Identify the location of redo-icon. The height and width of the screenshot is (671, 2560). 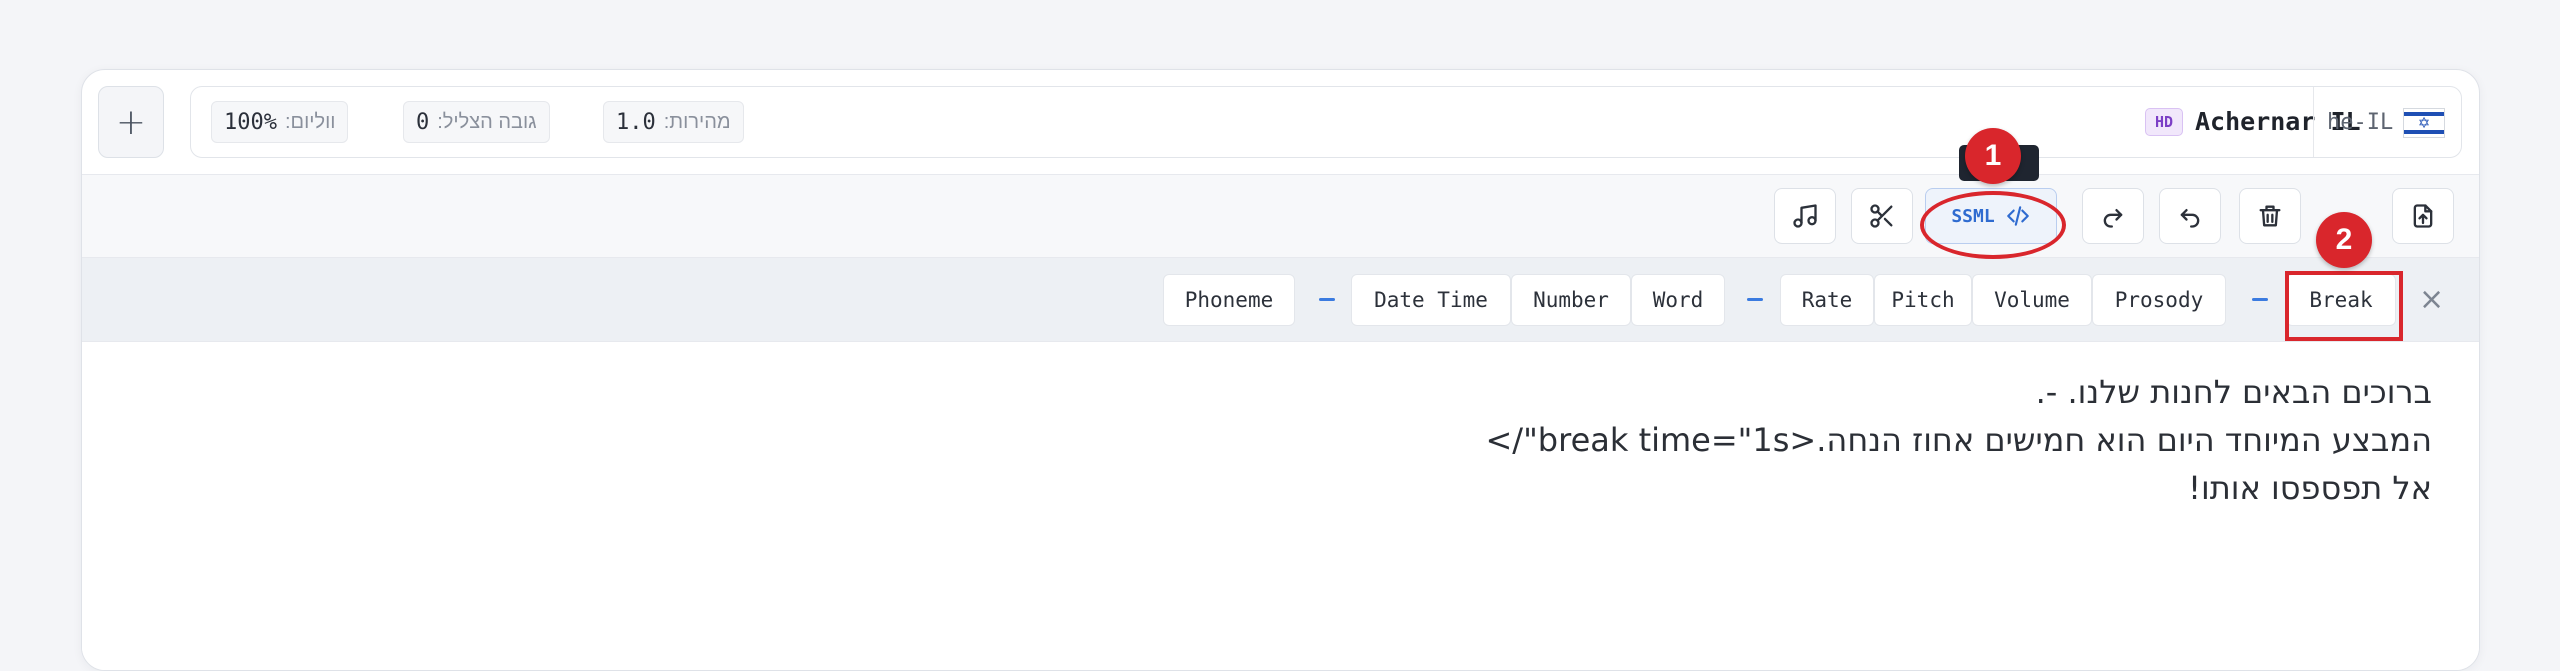
(2113, 218).